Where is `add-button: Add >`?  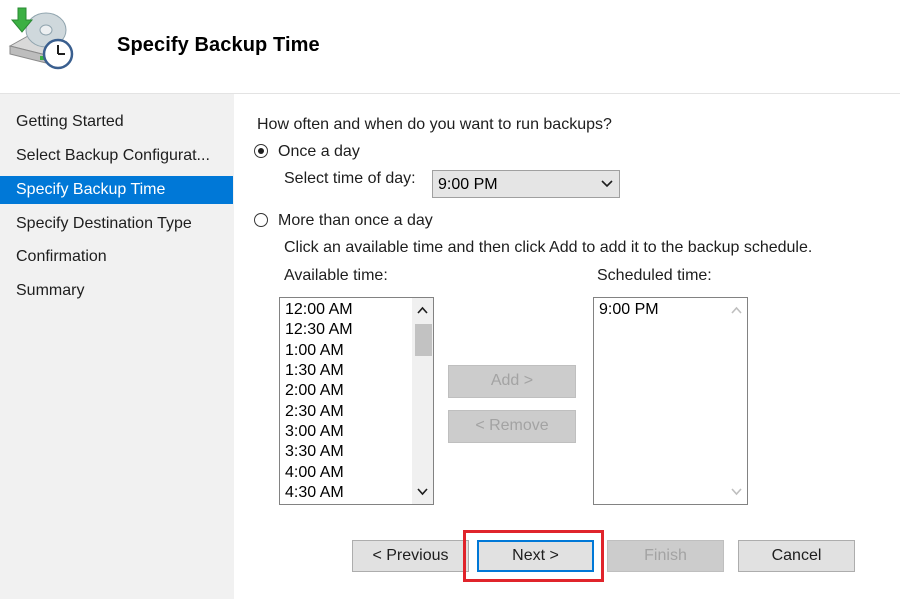
add-button: Add > is located at coordinates (512, 381).